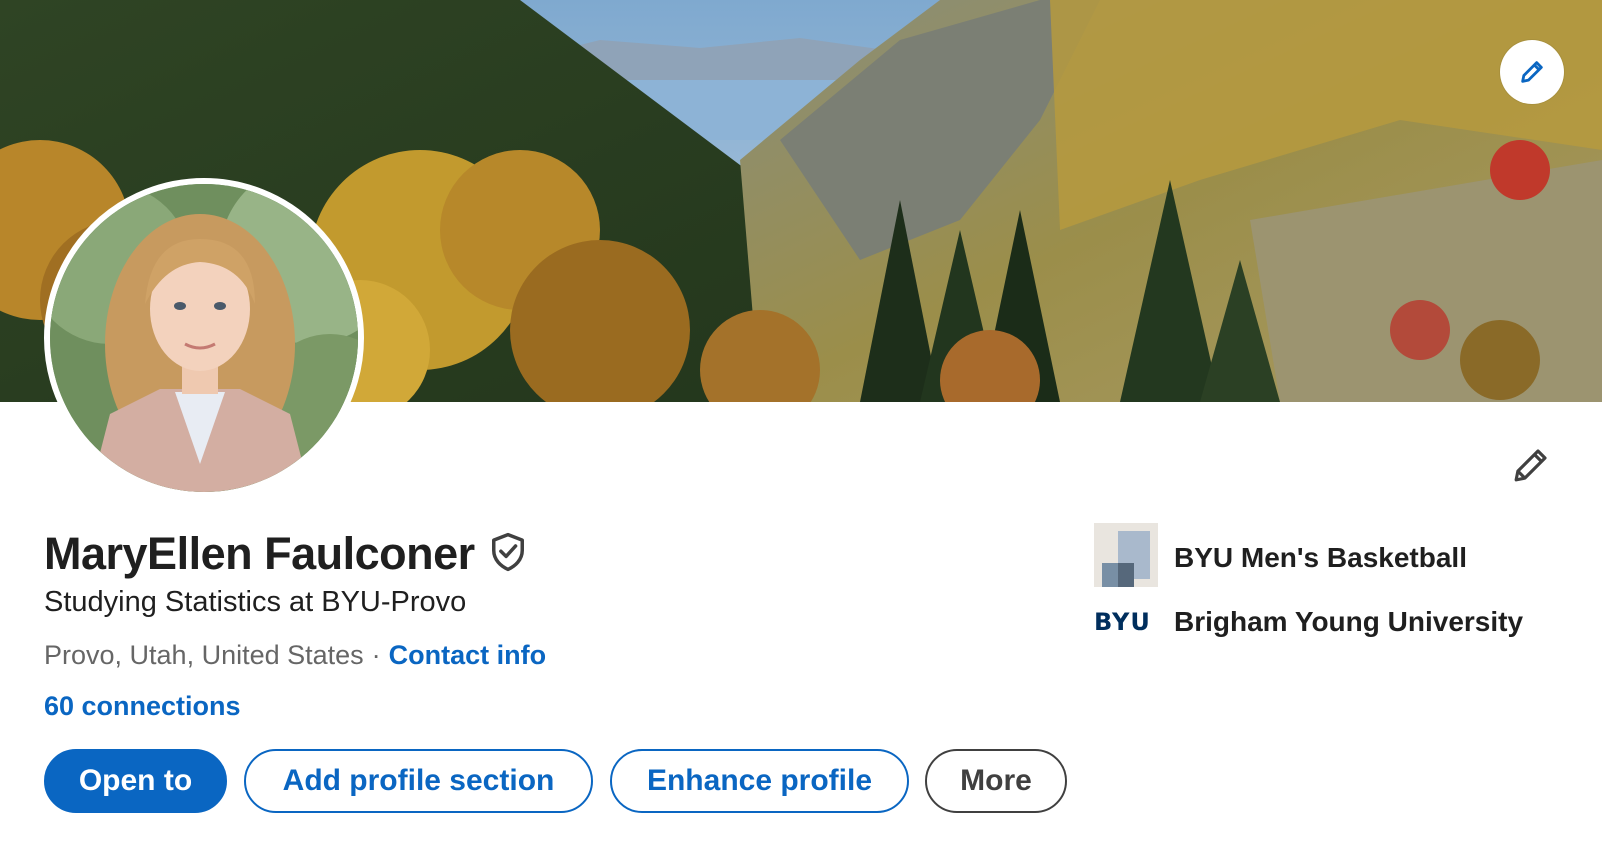 This screenshot has width=1602, height=858. I want to click on enhance-profile-button: Enhance profile, so click(759, 781).